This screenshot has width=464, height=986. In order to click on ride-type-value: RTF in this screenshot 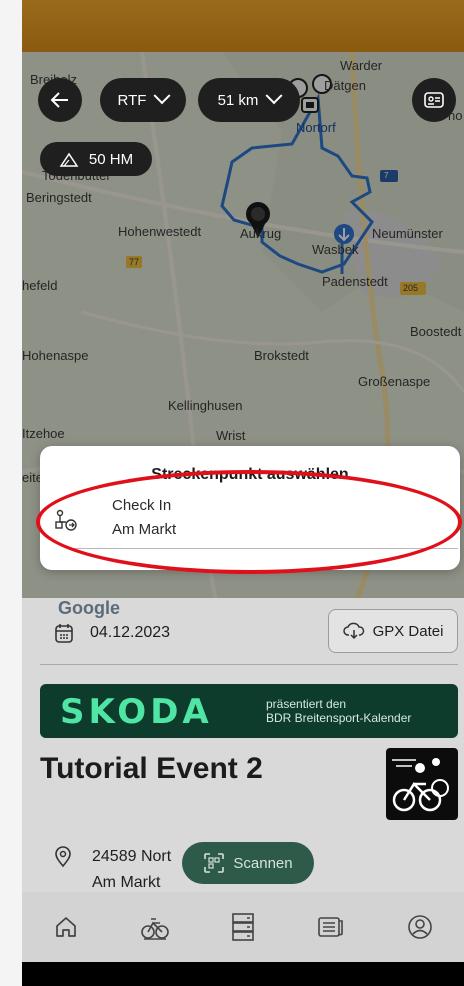, I will do `click(132, 100)`.